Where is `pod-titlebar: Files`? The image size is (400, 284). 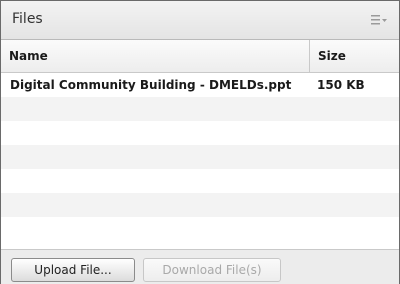 pod-titlebar: Files is located at coordinates (200, 20).